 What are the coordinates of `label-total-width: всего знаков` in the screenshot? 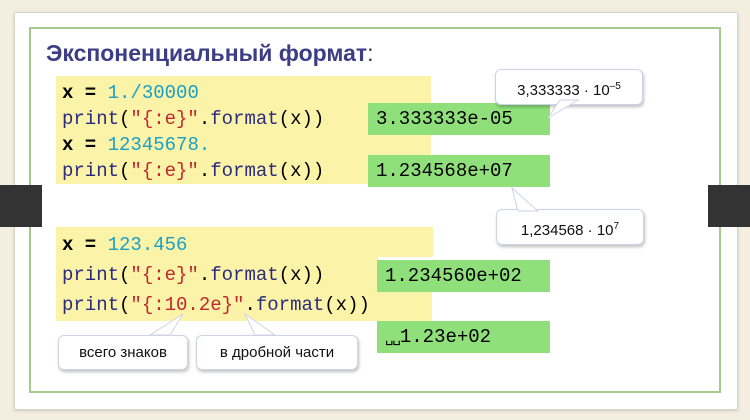 It's located at (123, 352).